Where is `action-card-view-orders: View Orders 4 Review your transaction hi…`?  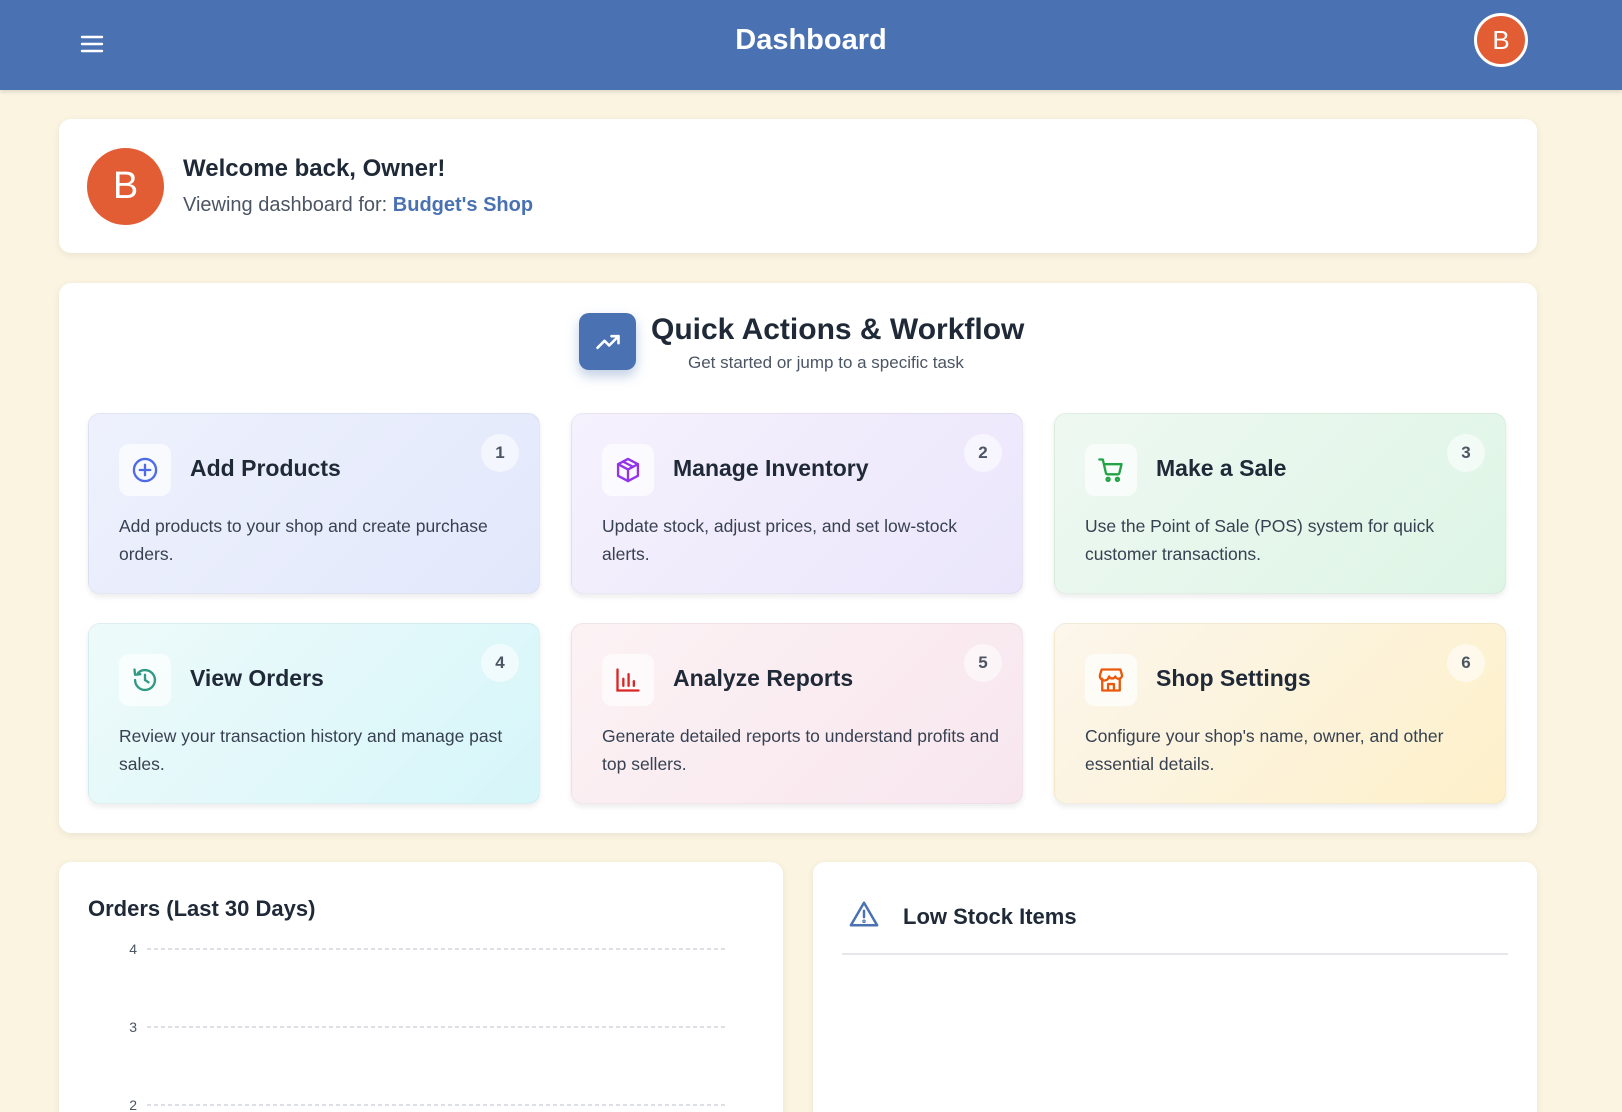
action-card-view-orders: View Orders 4 Review your transaction hi… is located at coordinates (314, 713).